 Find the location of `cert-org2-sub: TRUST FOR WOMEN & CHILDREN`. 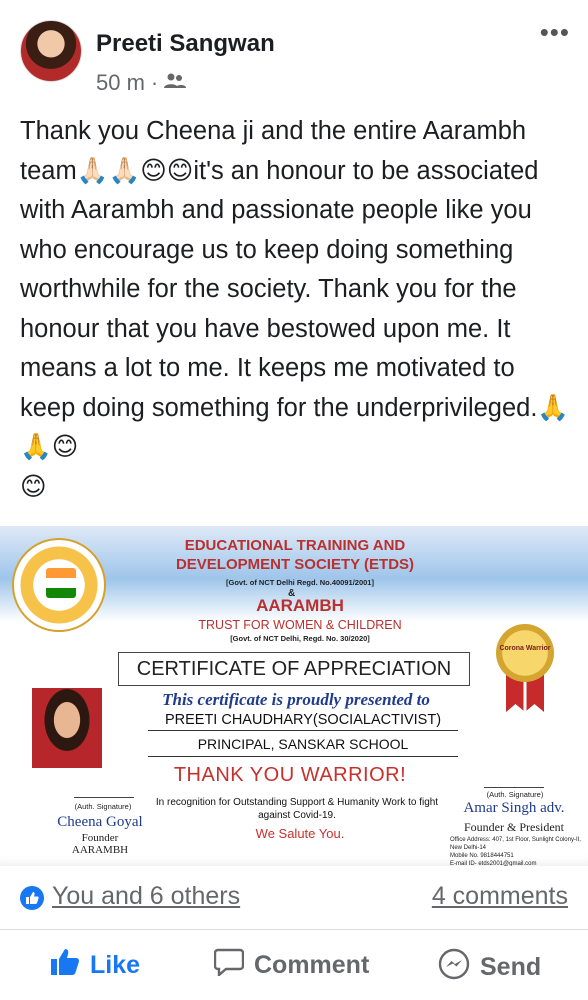

cert-org2-sub: TRUST FOR WOMEN & CHILDREN is located at coordinates (300, 625).